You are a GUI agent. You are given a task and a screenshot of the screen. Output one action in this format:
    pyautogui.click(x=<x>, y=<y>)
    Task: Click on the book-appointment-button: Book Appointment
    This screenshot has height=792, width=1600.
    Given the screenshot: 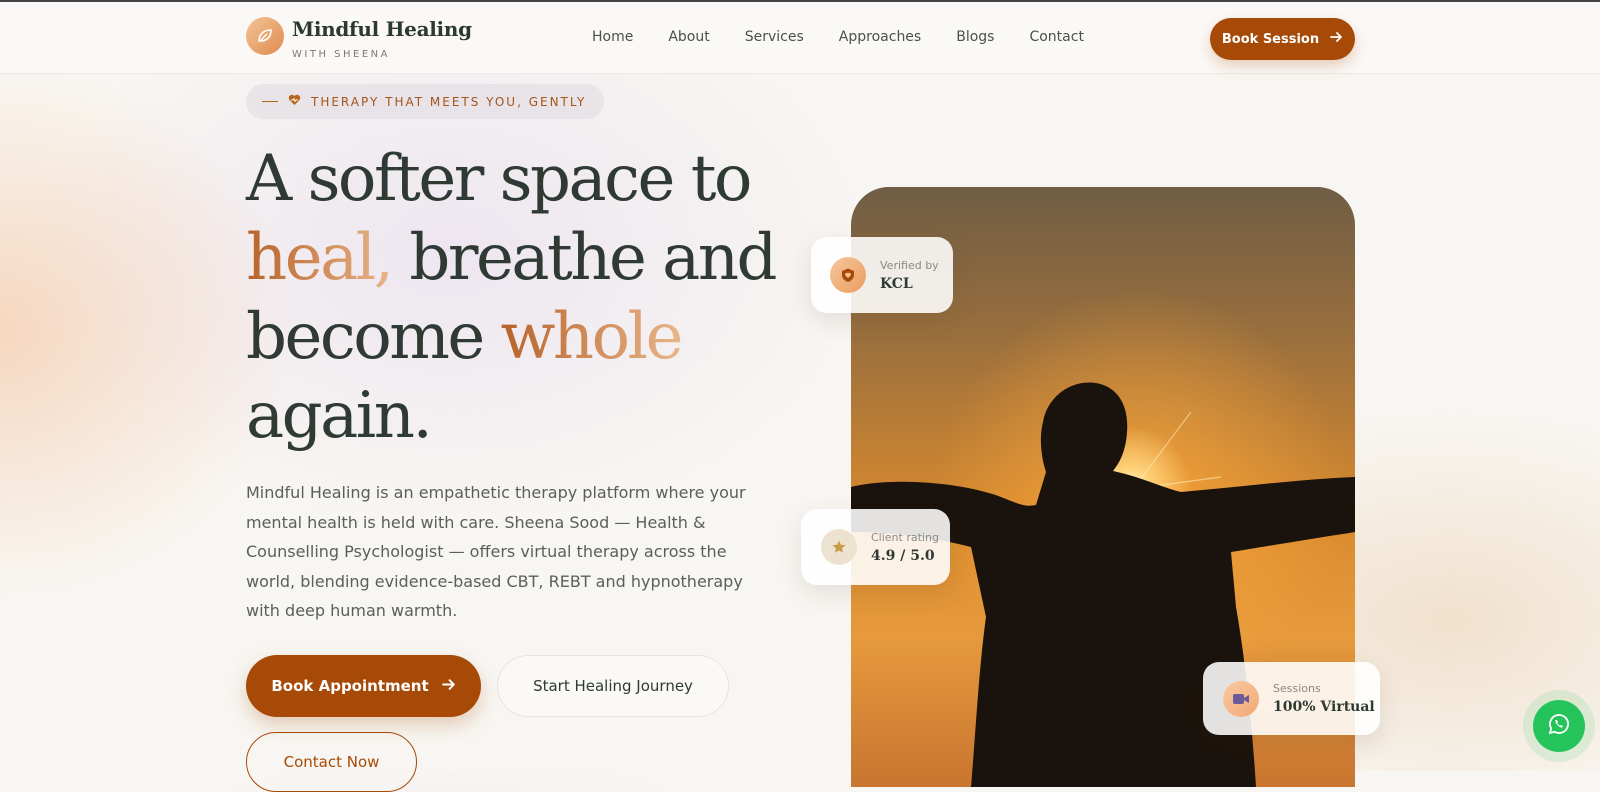 What is the action you would take?
    pyautogui.click(x=363, y=686)
    